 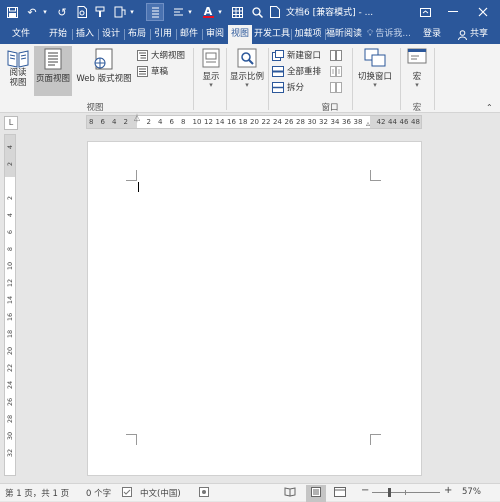 I want to click on vertical-ruler-number: 20, so click(x=10, y=351).